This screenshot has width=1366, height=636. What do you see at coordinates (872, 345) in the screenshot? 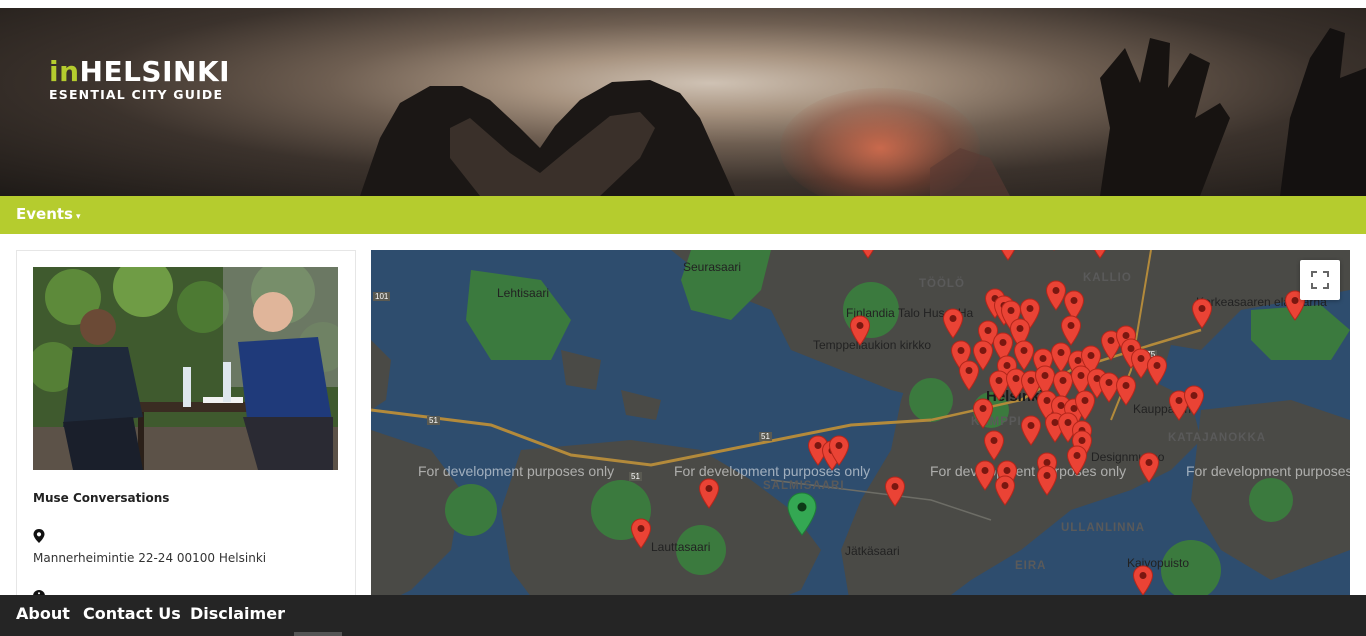
I see `map-label-temppeliaukio: Temppeliaukion kirkko` at bounding box center [872, 345].